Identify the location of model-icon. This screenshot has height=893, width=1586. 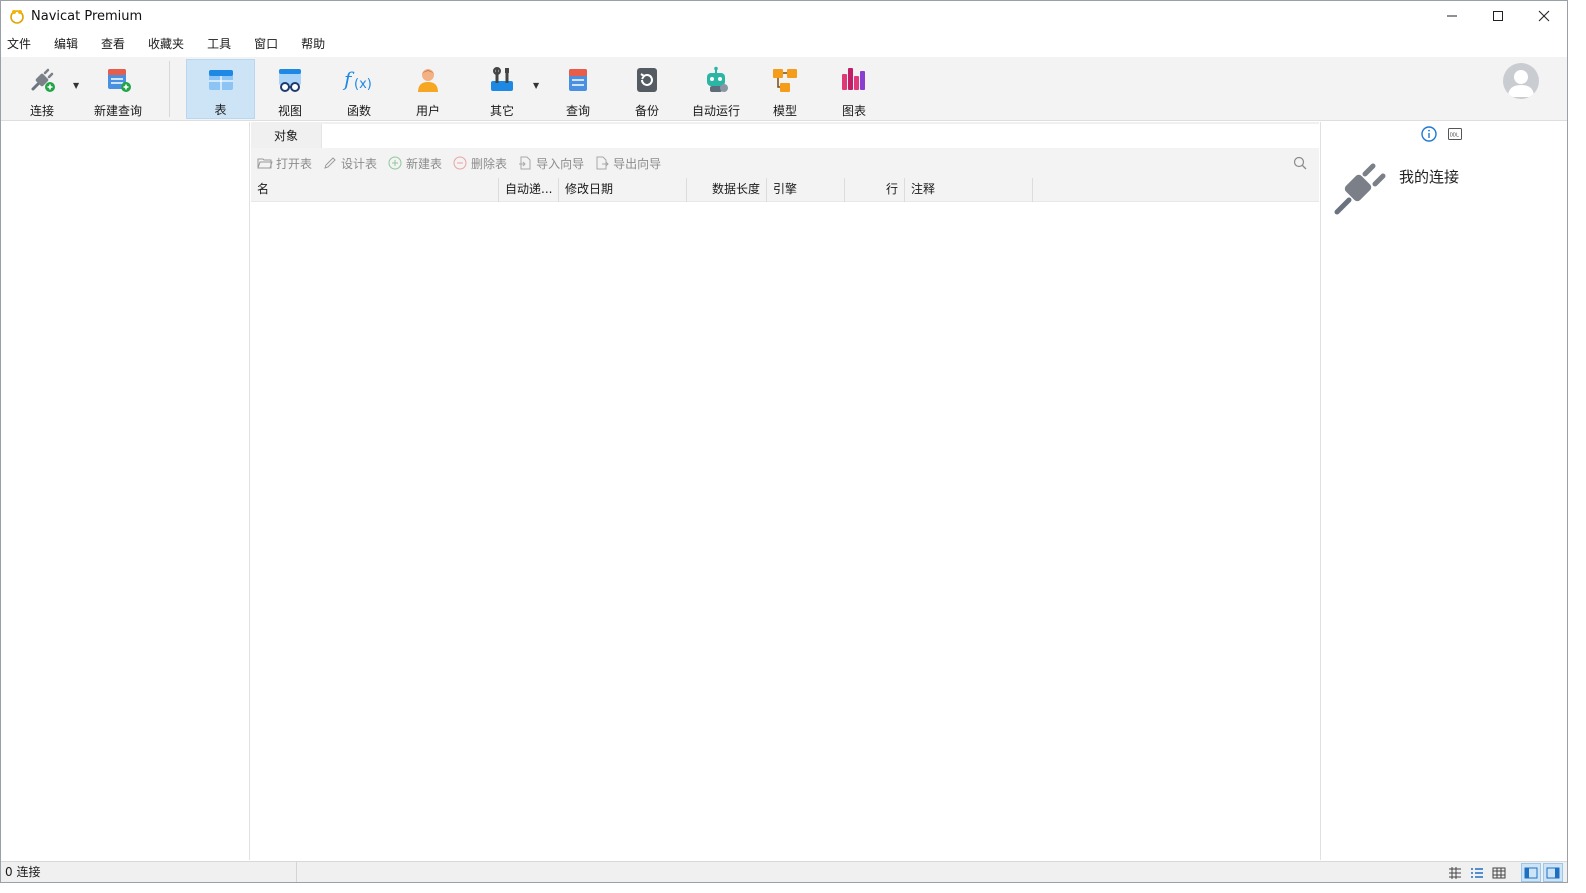
(785, 80).